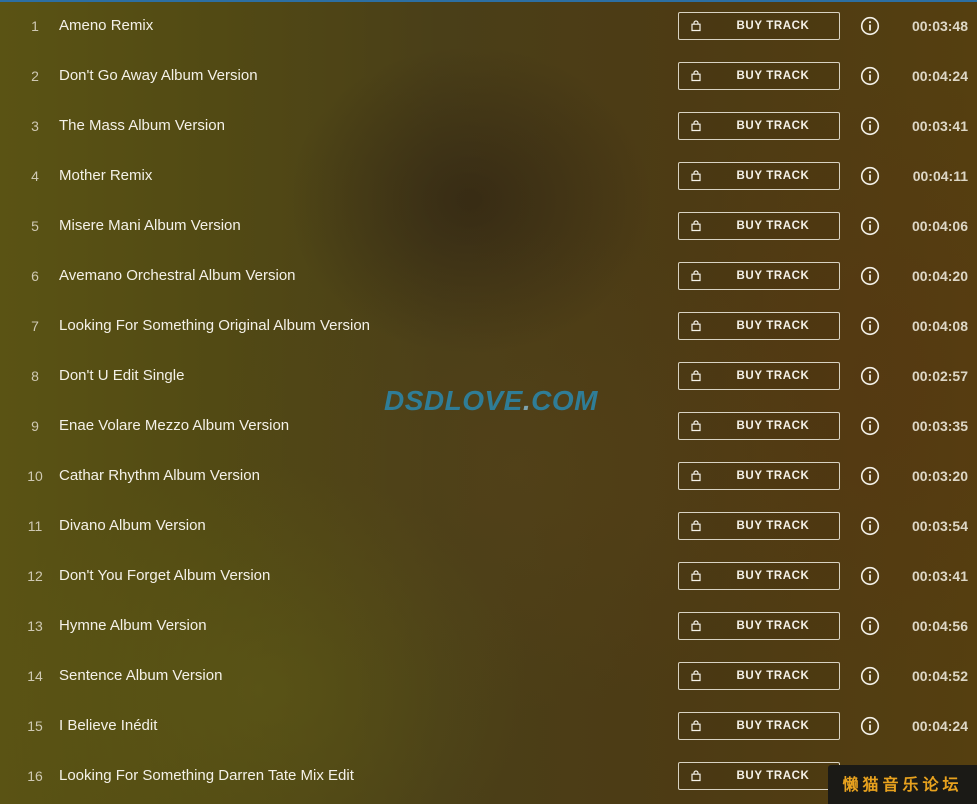 The width and height of the screenshot is (977, 804). What do you see at coordinates (488, 726) in the screenshot?
I see `track-row: 15 I Believe Inédit BUY TRACK 00:04:24` at bounding box center [488, 726].